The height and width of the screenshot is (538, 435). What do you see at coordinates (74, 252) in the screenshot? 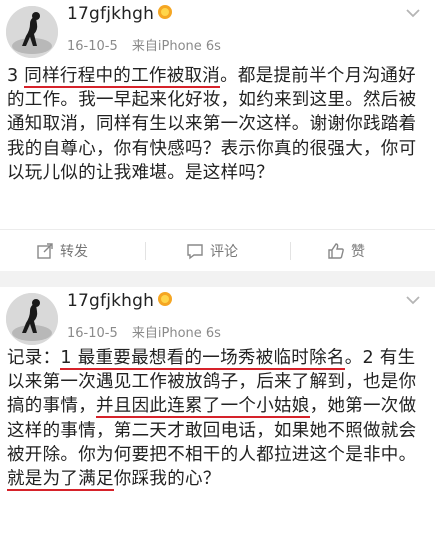
I see `share-label: 转发` at bounding box center [74, 252].